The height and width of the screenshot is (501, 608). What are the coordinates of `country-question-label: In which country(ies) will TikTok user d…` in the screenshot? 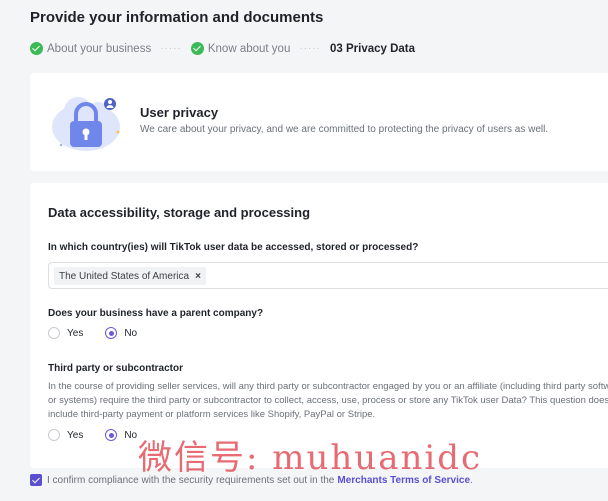 It's located at (233, 247).